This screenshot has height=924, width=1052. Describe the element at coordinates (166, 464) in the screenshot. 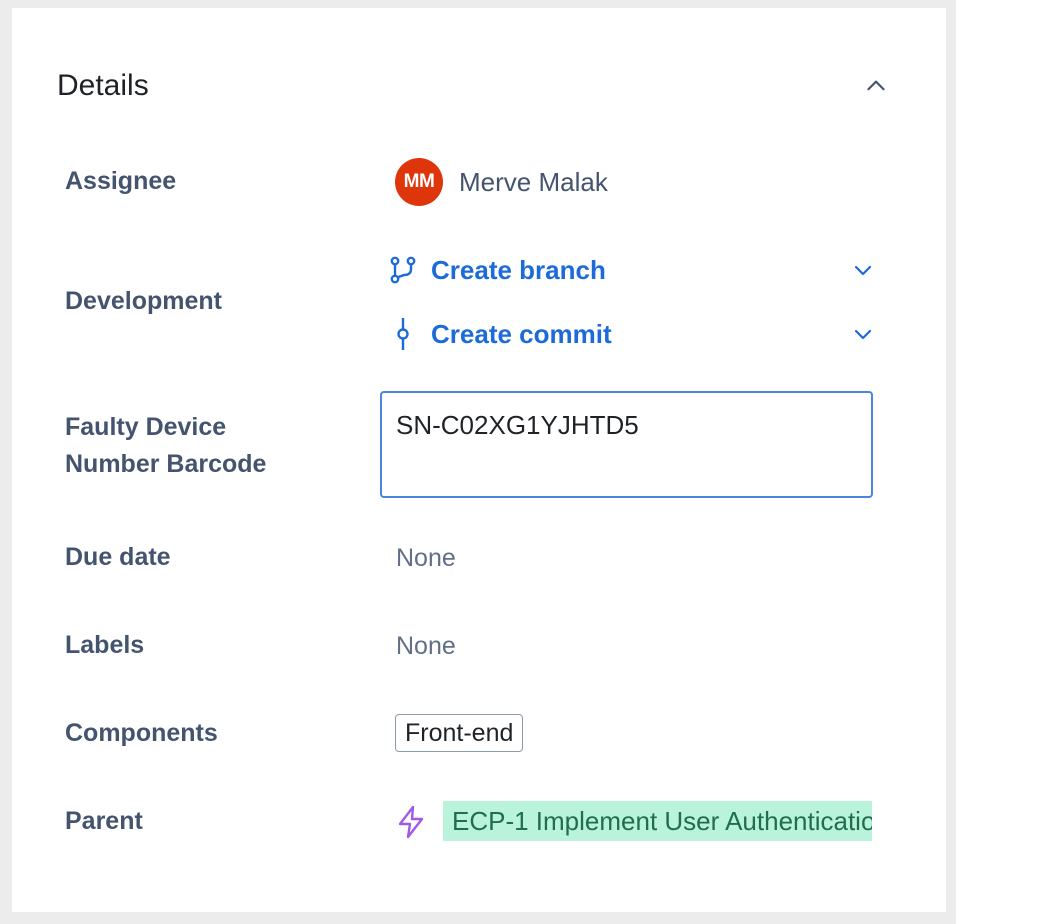

I see `faulty-device-label-line2: Number Barcode` at that location.